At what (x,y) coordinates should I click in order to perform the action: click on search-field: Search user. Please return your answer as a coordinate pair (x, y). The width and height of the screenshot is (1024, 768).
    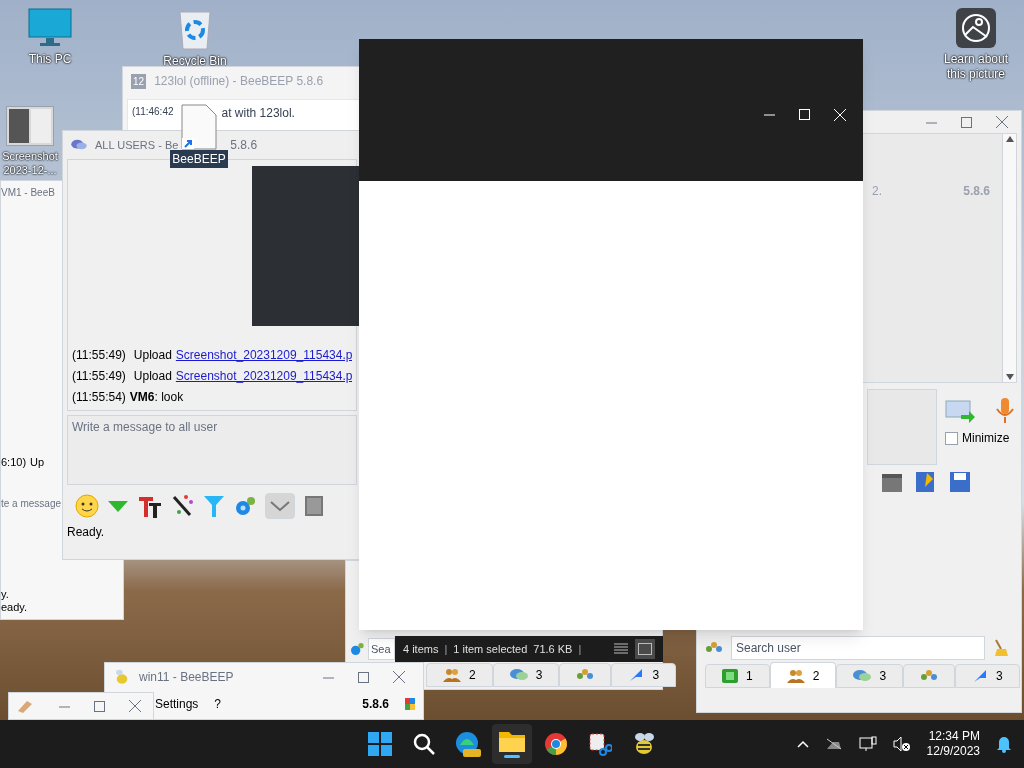
    Looking at the image, I should click on (858, 648).